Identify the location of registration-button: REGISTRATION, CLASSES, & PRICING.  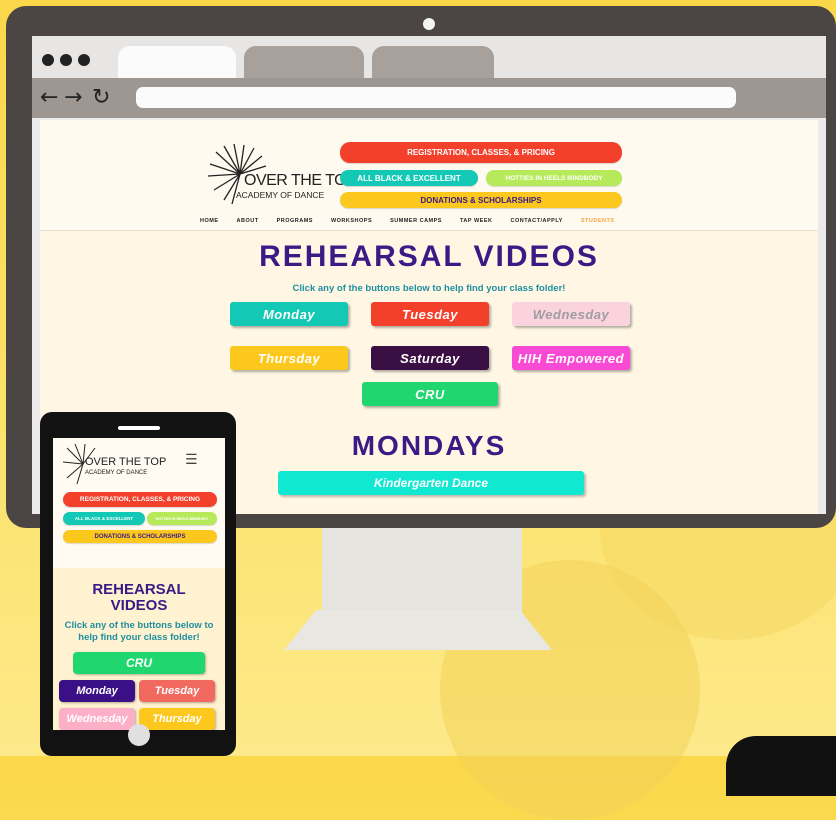
(481, 152).